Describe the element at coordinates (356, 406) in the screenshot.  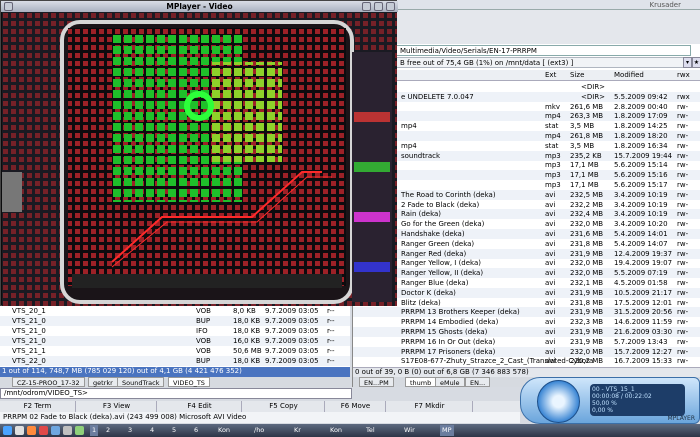
I see `f6-move-button: F6 Move` at that location.